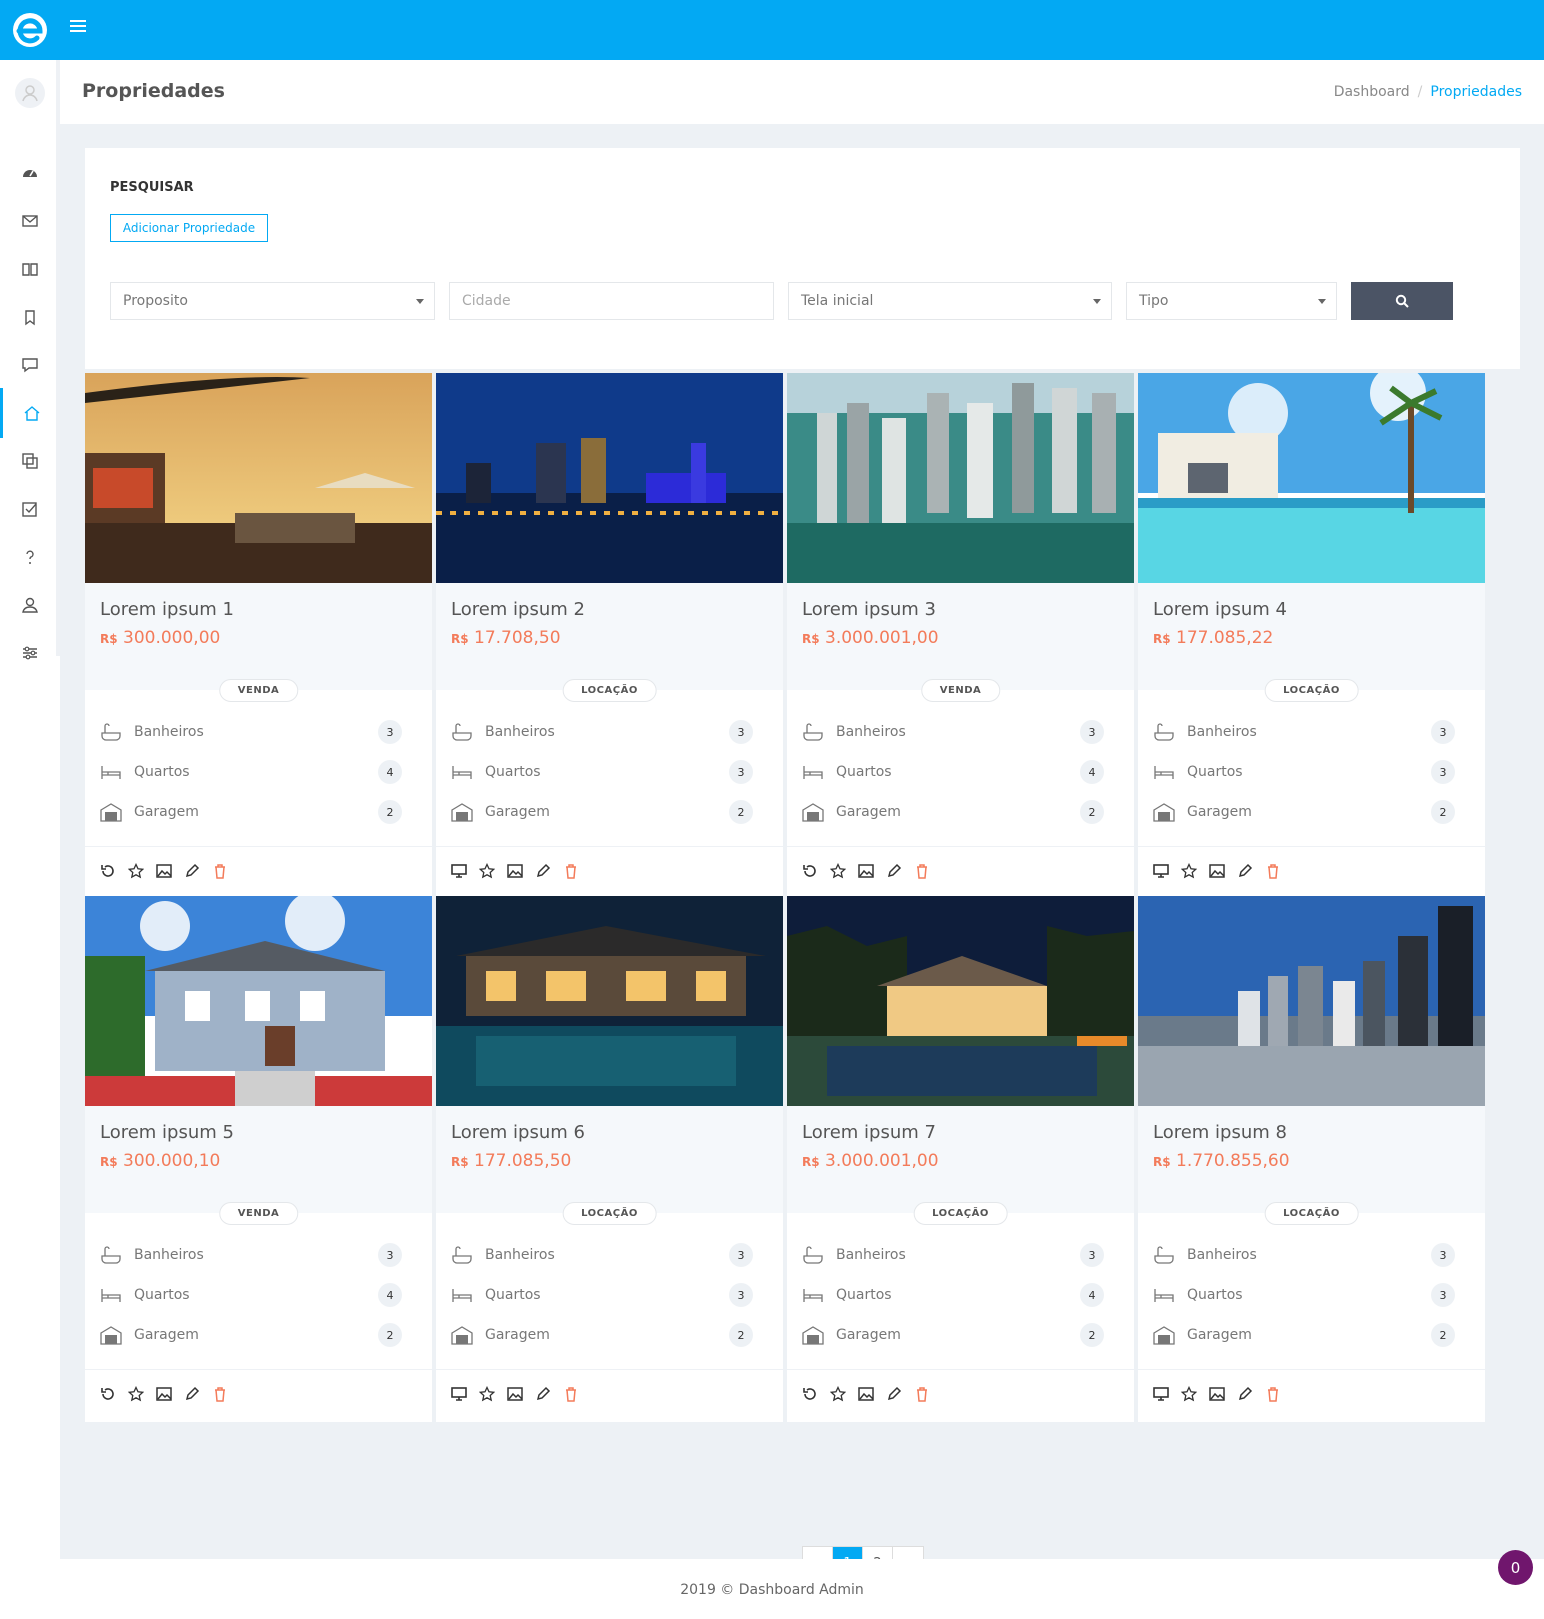 Image resolution: width=1544 pixels, height=1619 pixels. Describe the element at coordinates (1428, 92) in the screenshot. I see `breadcrumb: Dashboard / Propriedades` at that location.